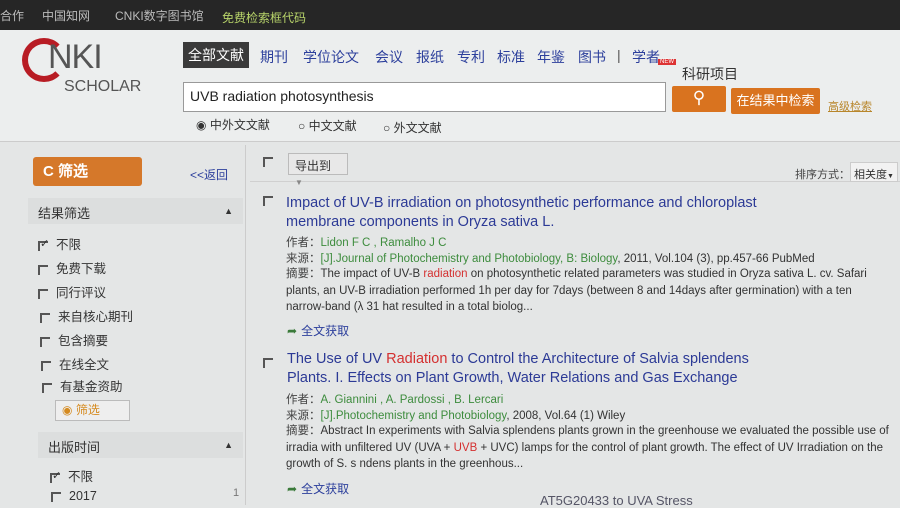 Image resolution: width=900 pixels, height=508 pixels. I want to click on advanced-search-link: 高级检索, so click(850, 106).